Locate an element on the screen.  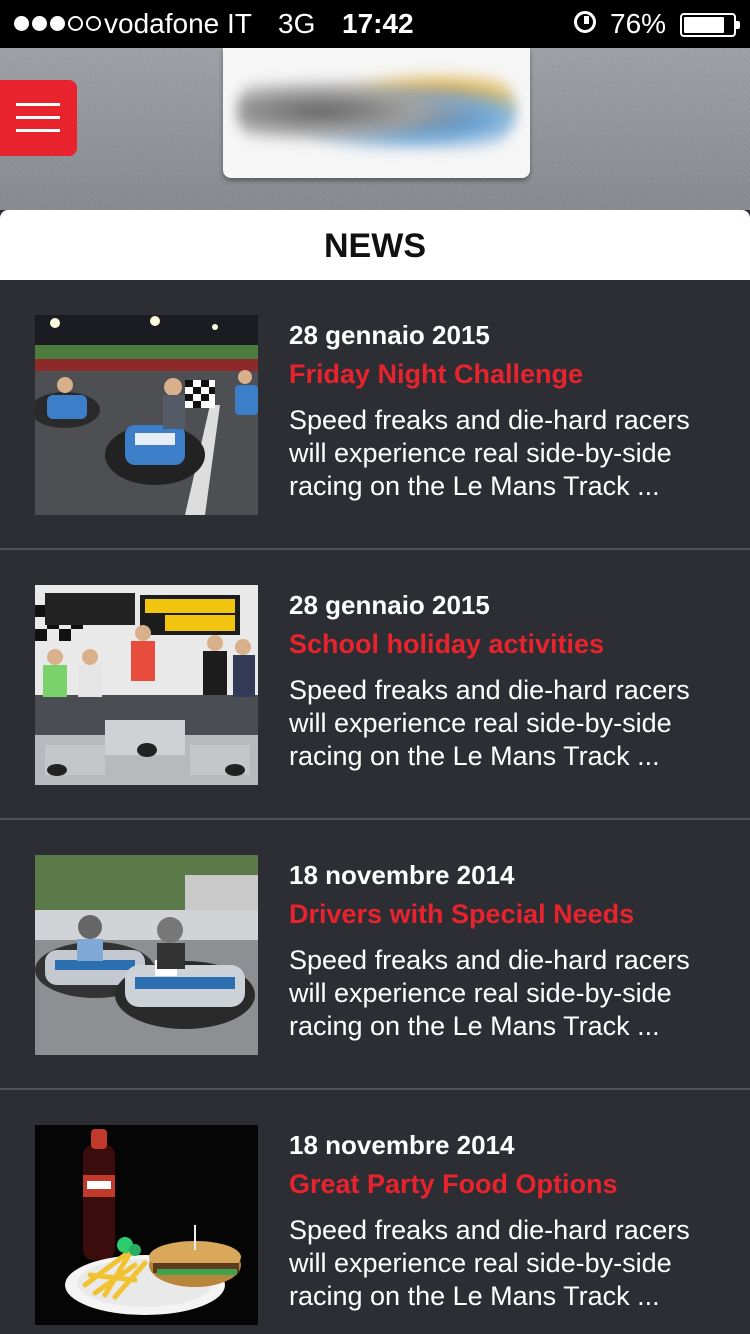
battery-percentage: 76% is located at coordinates (638, 23).